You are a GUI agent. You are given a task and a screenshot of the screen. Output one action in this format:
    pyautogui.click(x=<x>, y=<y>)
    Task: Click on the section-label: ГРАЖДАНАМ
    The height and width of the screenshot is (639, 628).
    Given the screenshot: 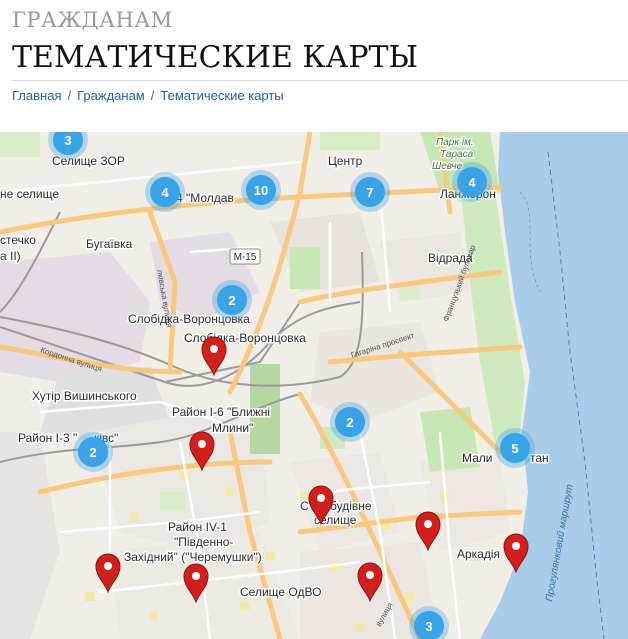 What is the action you would take?
    pyautogui.click(x=92, y=20)
    